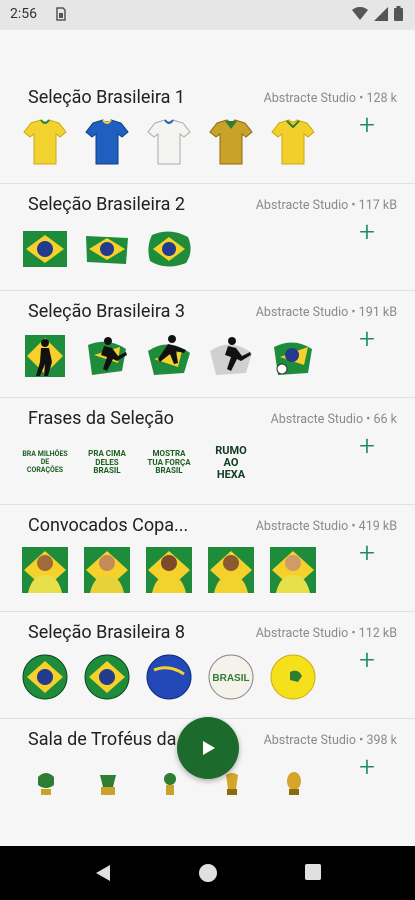  I want to click on sticker-brasil-ball: BRASIL, so click(231, 677).